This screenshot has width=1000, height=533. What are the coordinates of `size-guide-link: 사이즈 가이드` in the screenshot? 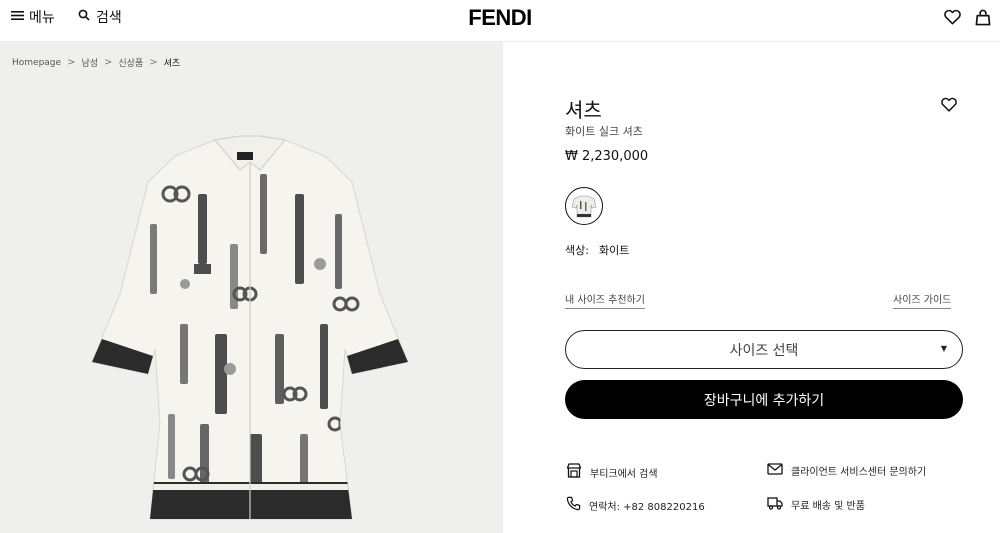 It's located at (922, 300).